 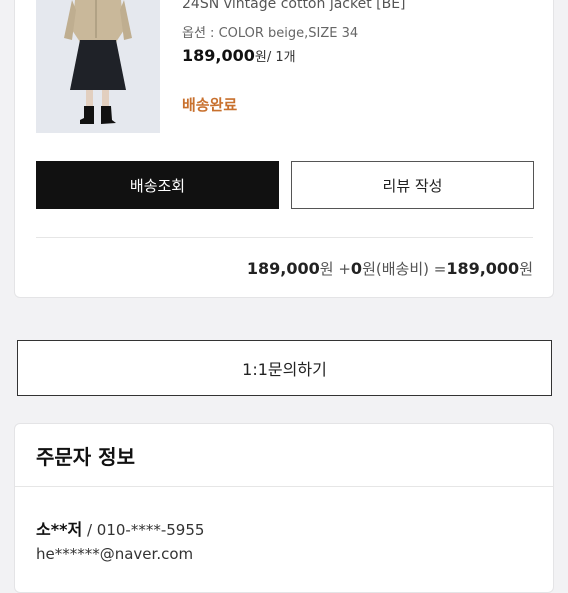 What do you see at coordinates (283, 268) in the screenshot?
I see `summary-product-total: 189,000` at bounding box center [283, 268].